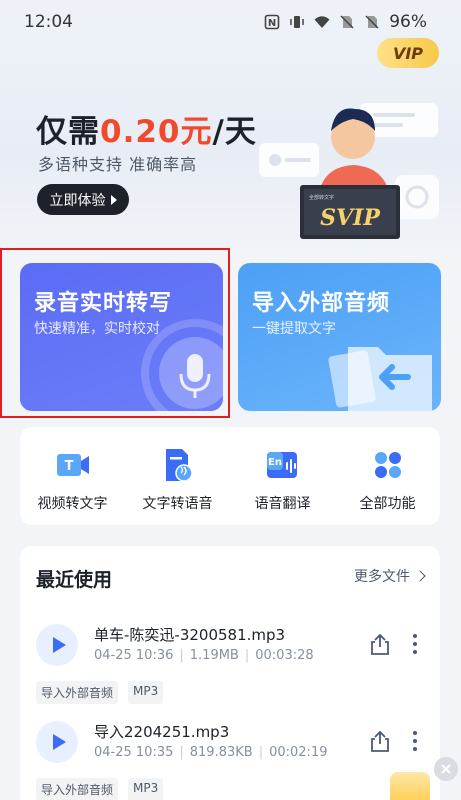 This screenshot has width=461, height=800. What do you see at coordinates (446, 769) in the screenshot?
I see `close-icon` at bounding box center [446, 769].